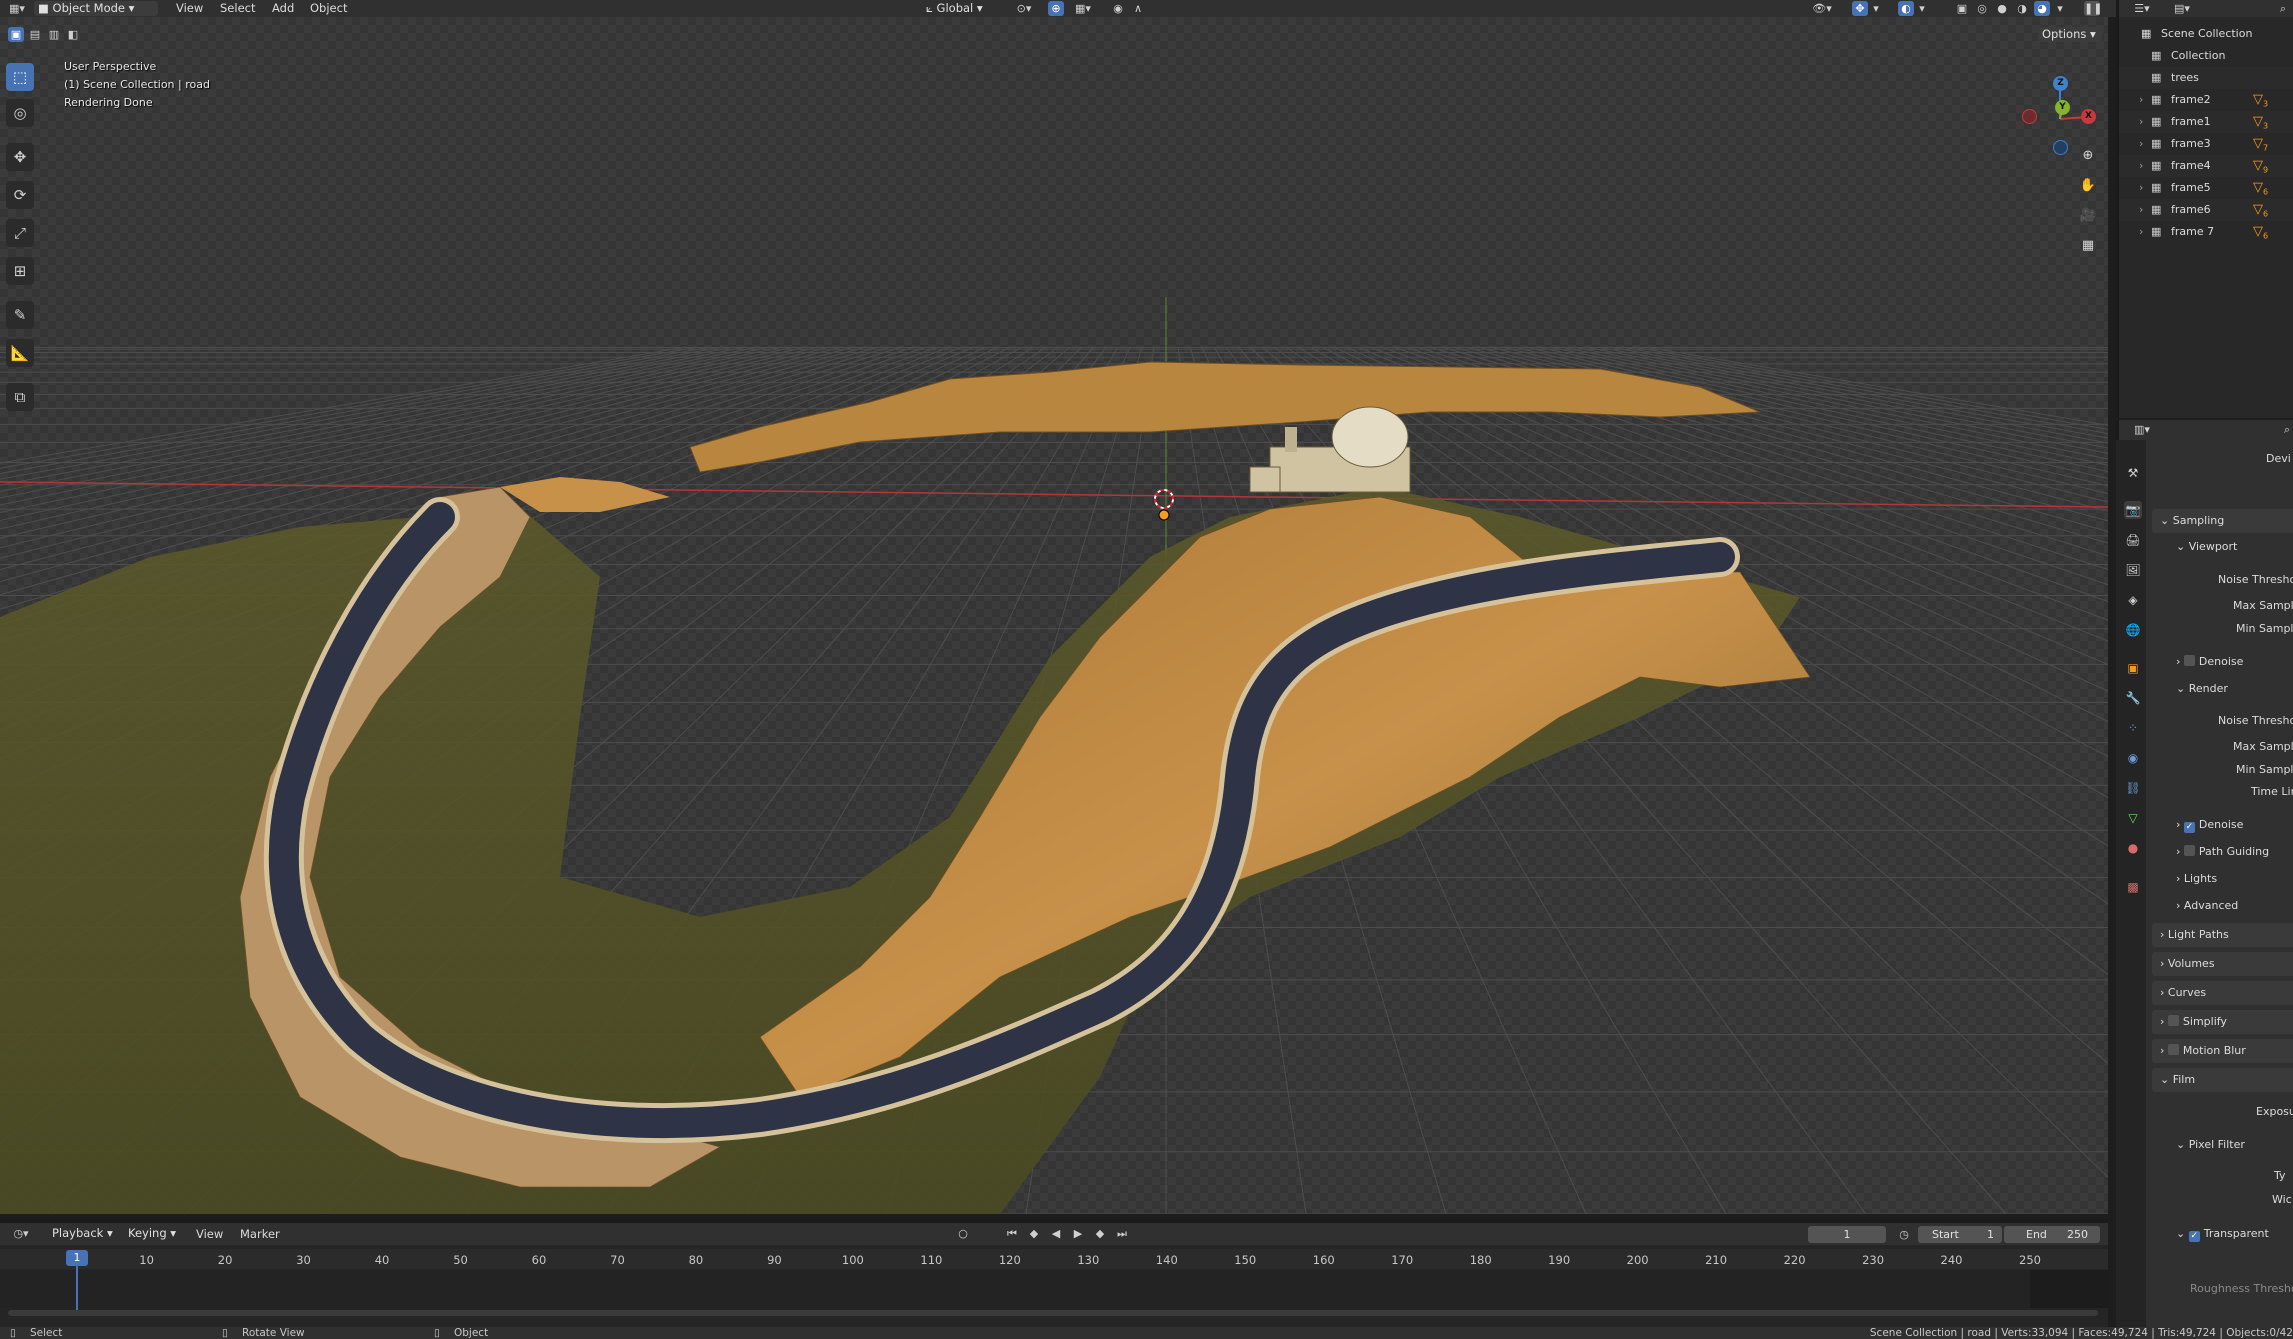 The height and width of the screenshot is (1339, 2293). What do you see at coordinates (2187, 964) in the screenshot?
I see `volumes-header: › Volumes` at bounding box center [2187, 964].